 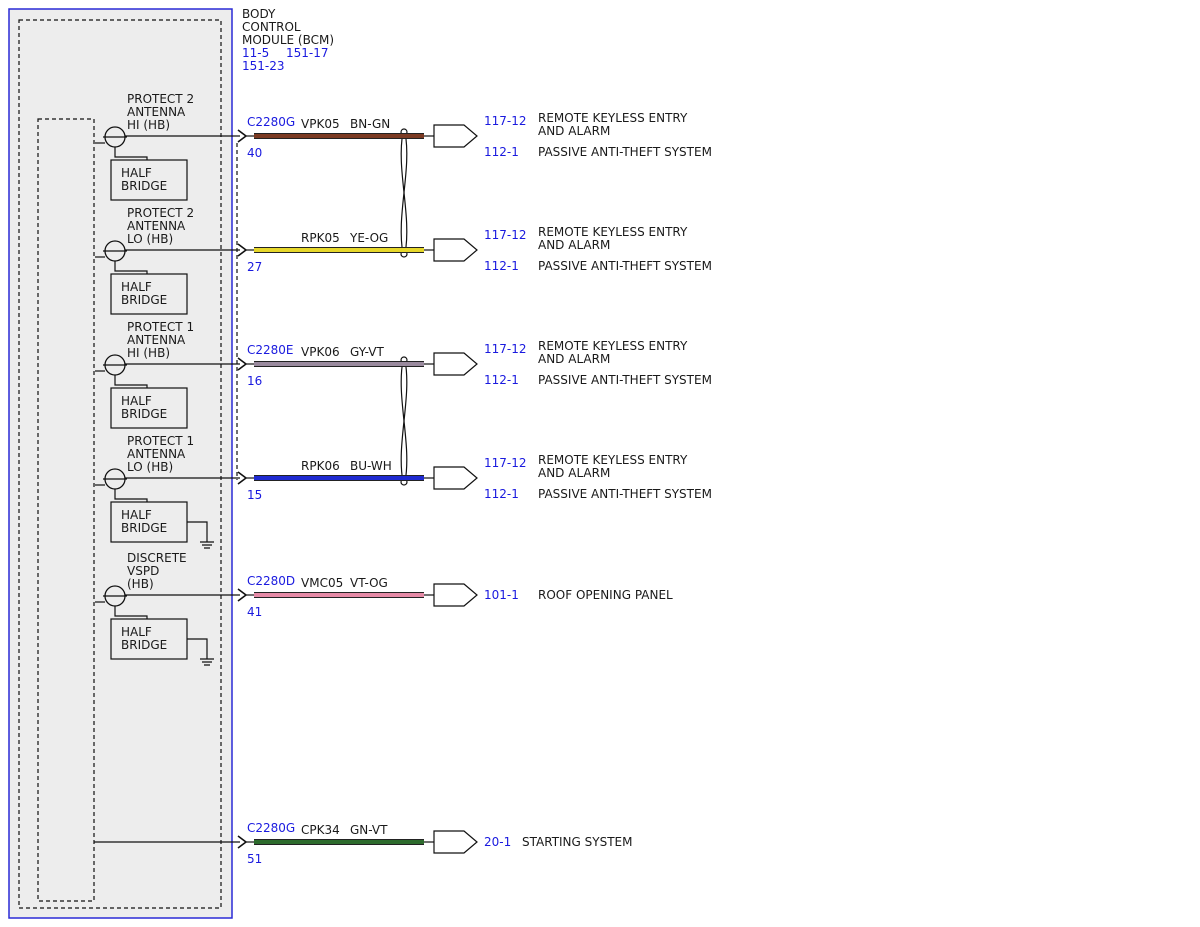 What do you see at coordinates (501, 595) in the screenshot?
I see `destination-ref: 101-1` at bounding box center [501, 595].